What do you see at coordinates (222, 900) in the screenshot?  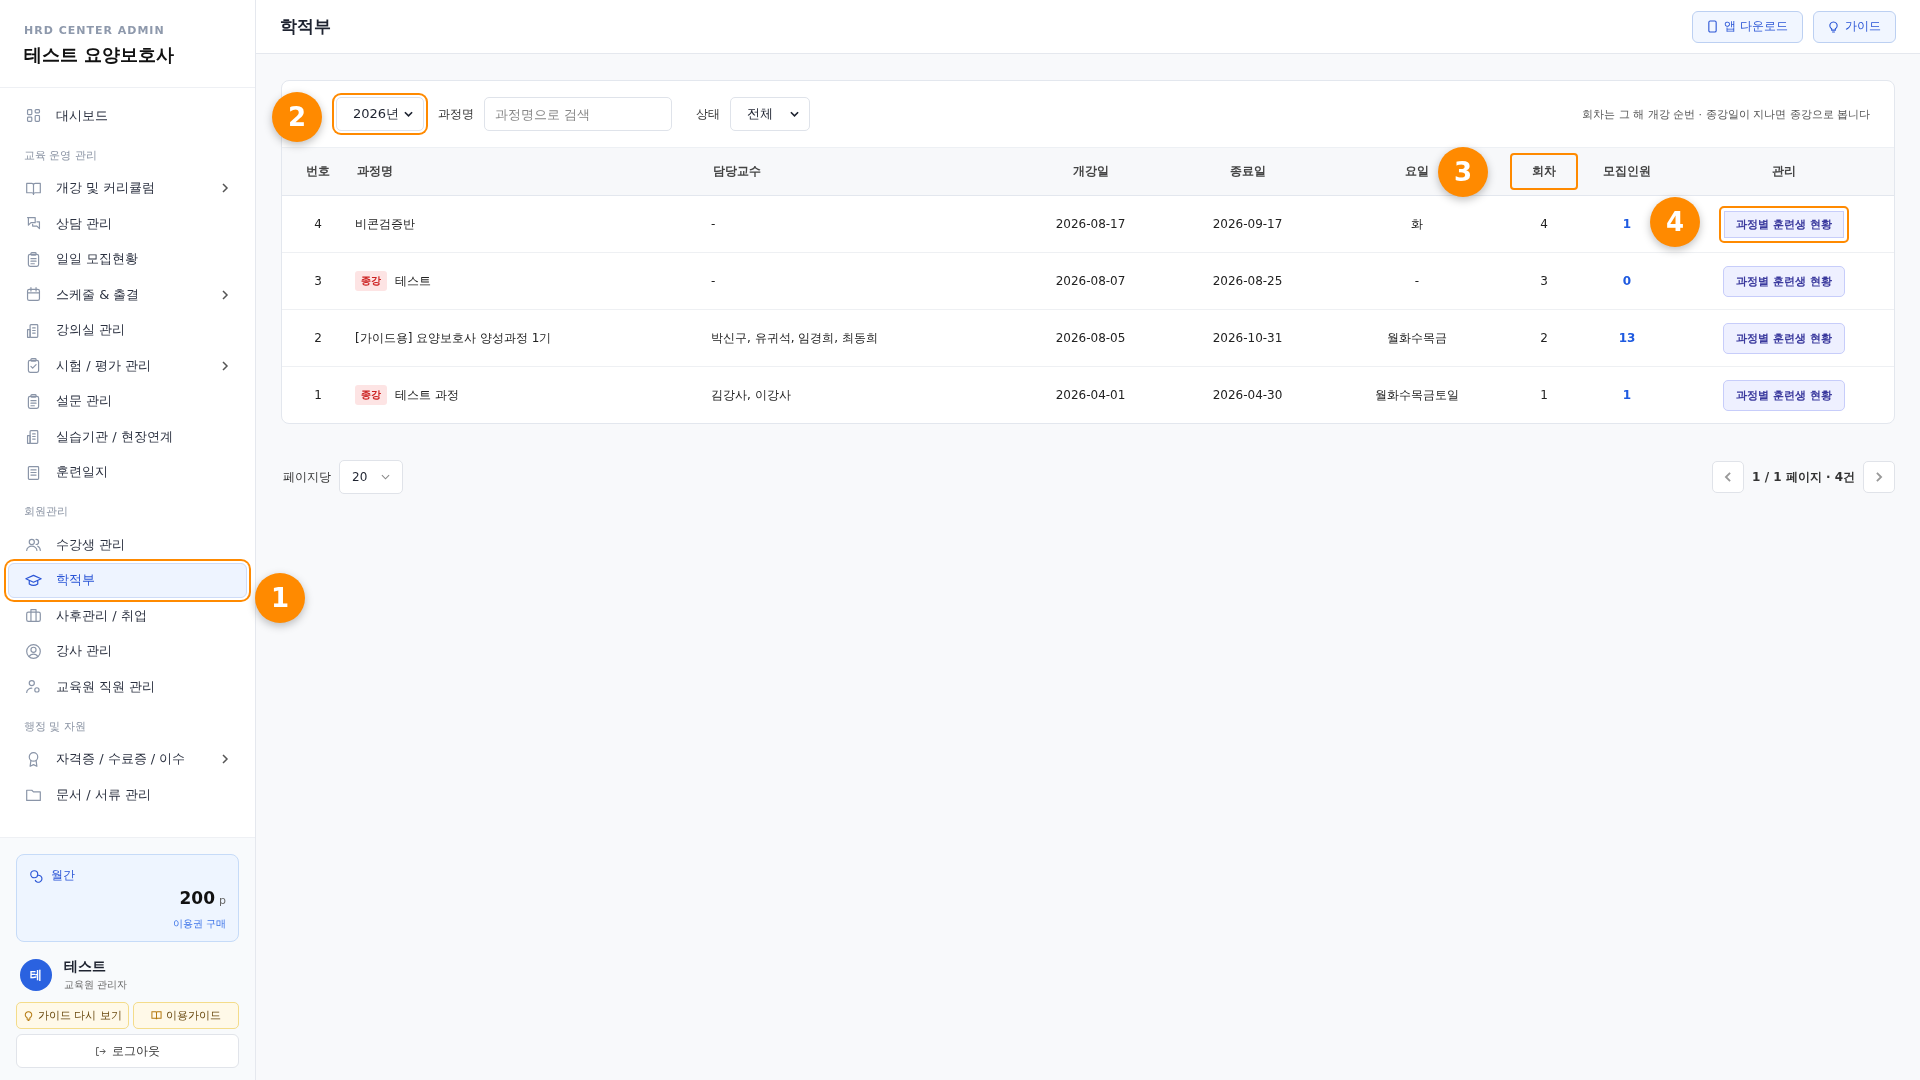 I see `points-unit: p` at bounding box center [222, 900].